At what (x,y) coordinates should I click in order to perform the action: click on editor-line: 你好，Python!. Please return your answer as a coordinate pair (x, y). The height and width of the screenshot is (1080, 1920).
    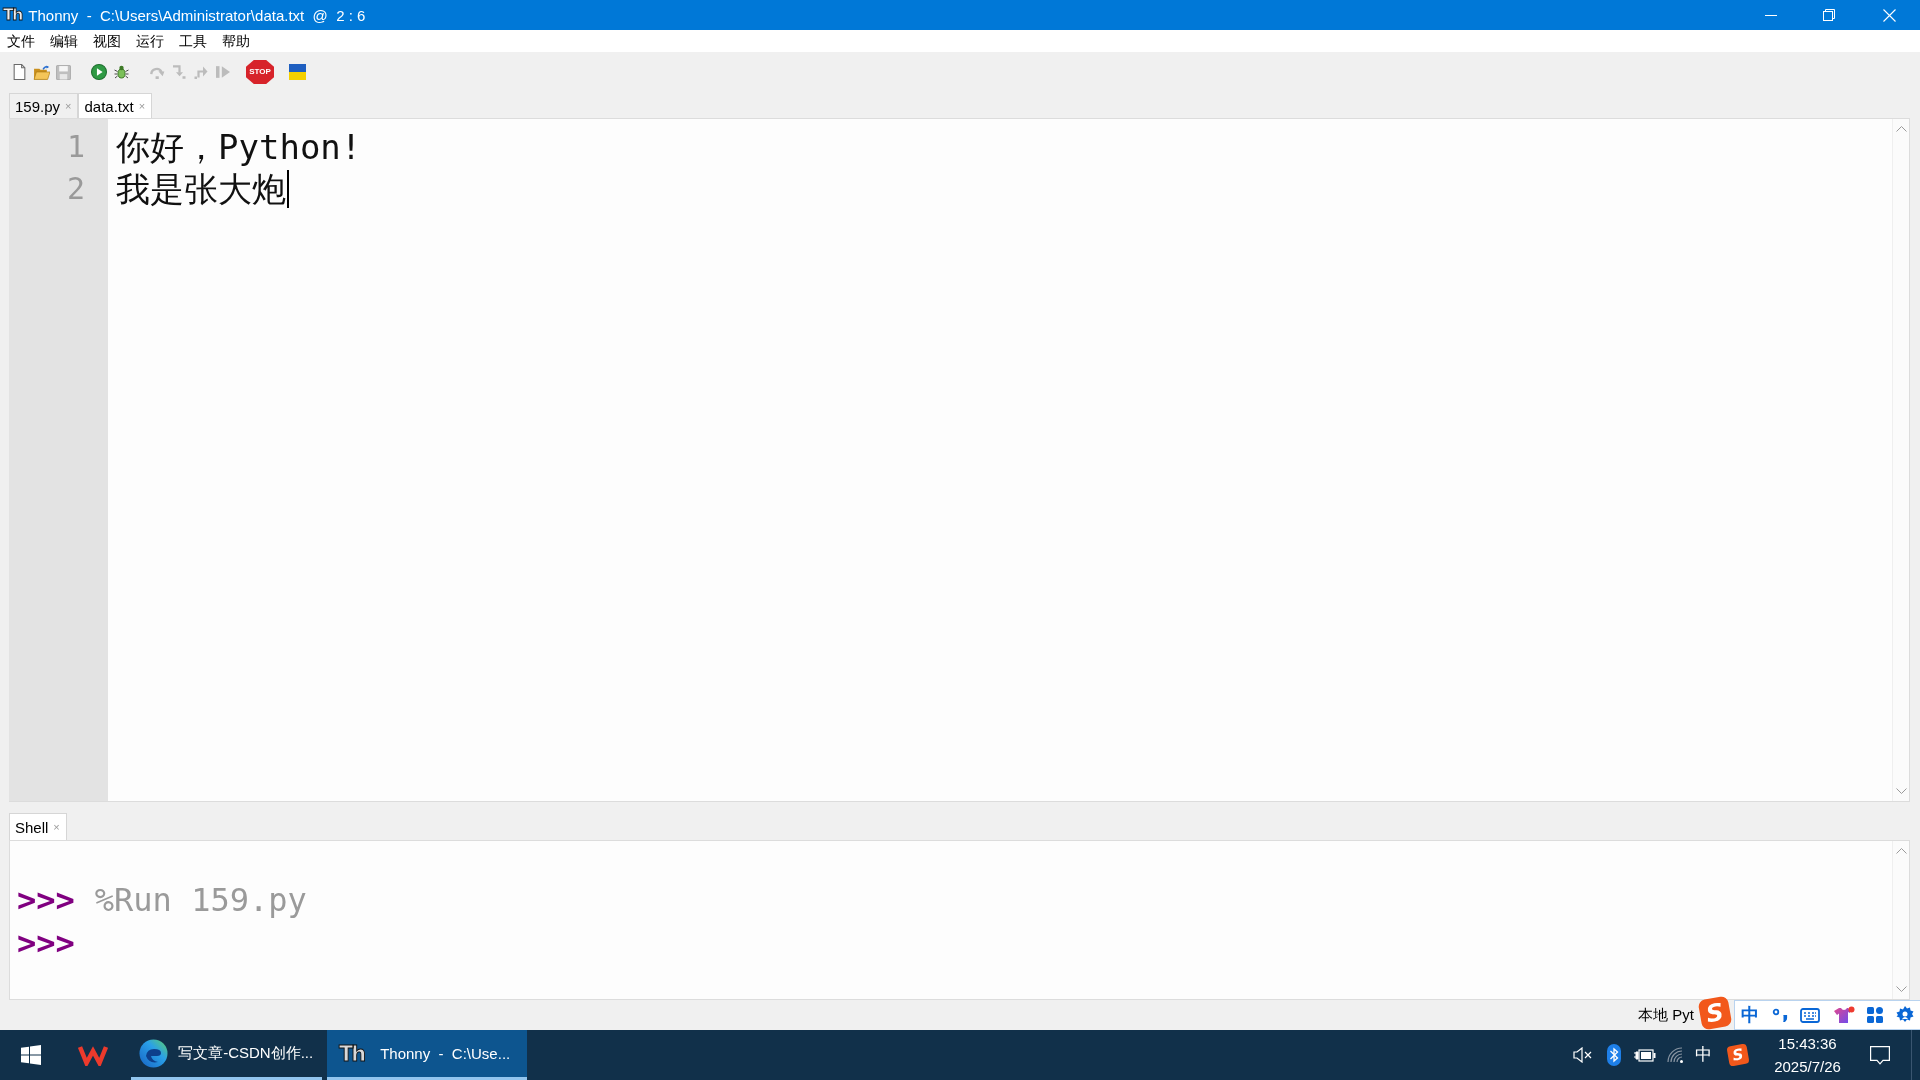
    Looking at the image, I should click on (239, 147).